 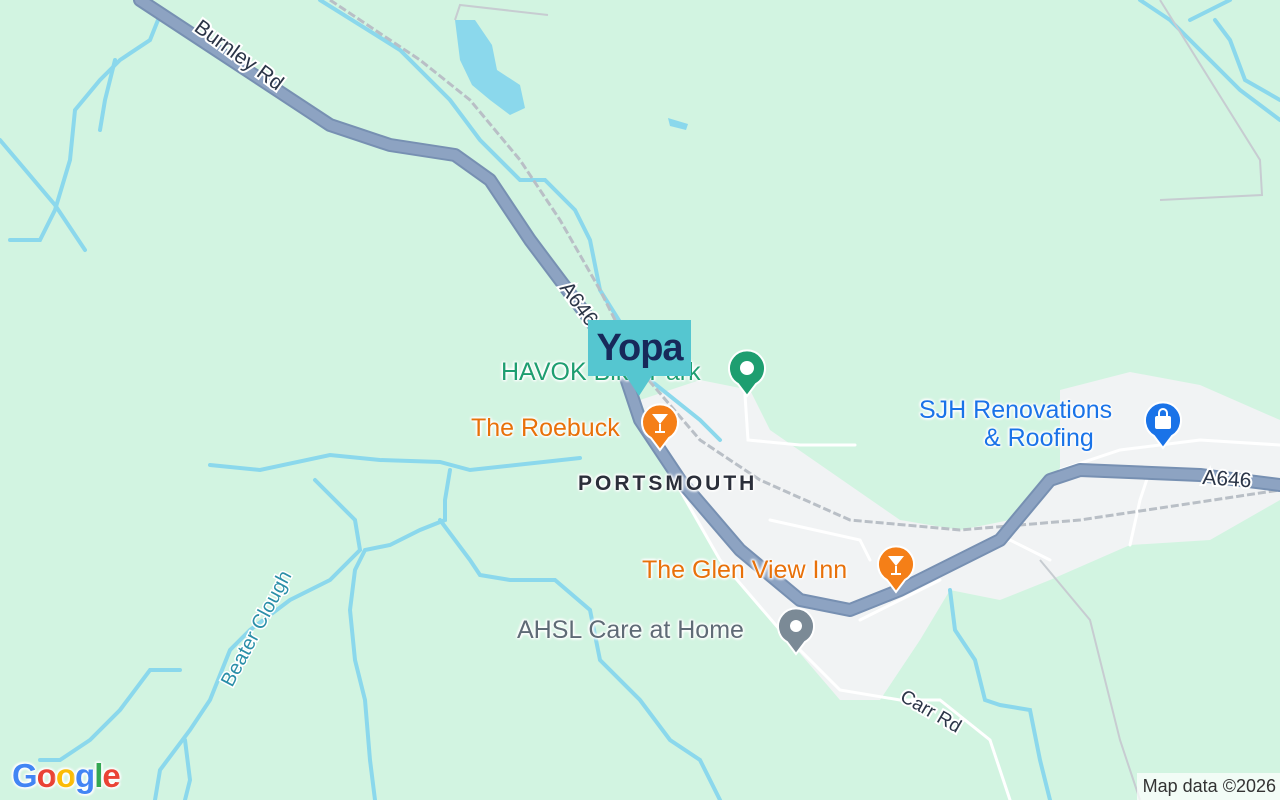 What do you see at coordinates (1208, 786) in the screenshot?
I see `map-attribution: Map data ©2026` at bounding box center [1208, 786].